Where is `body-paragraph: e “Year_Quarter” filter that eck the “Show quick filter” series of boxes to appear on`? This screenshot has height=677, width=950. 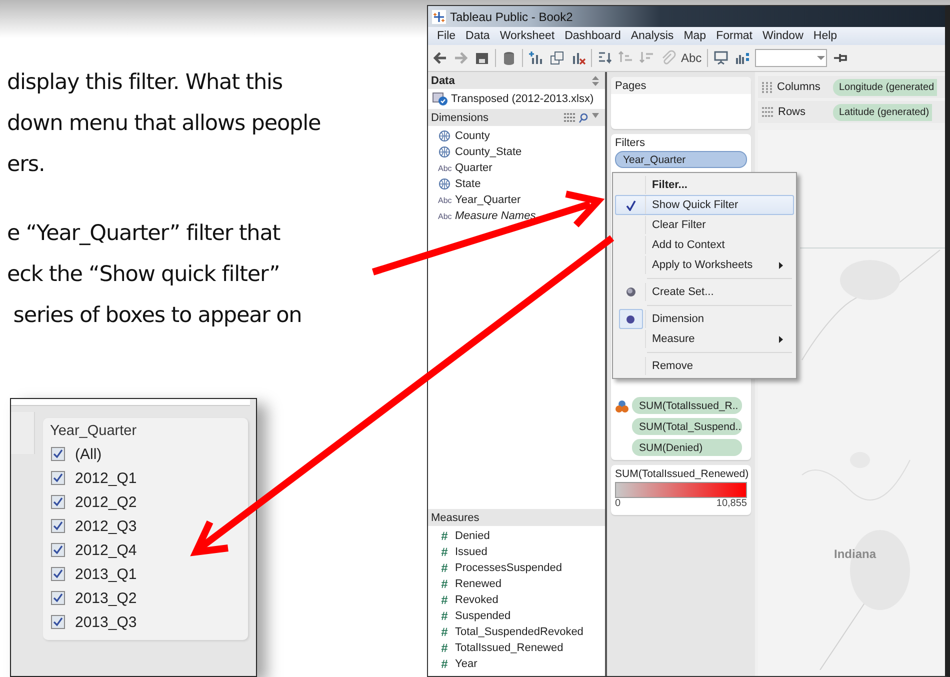
body-paragraph: e “Year_Quarter” filter that eck the “Show quick filter” series of boxes to appear on is located at coordinates (155, 275).